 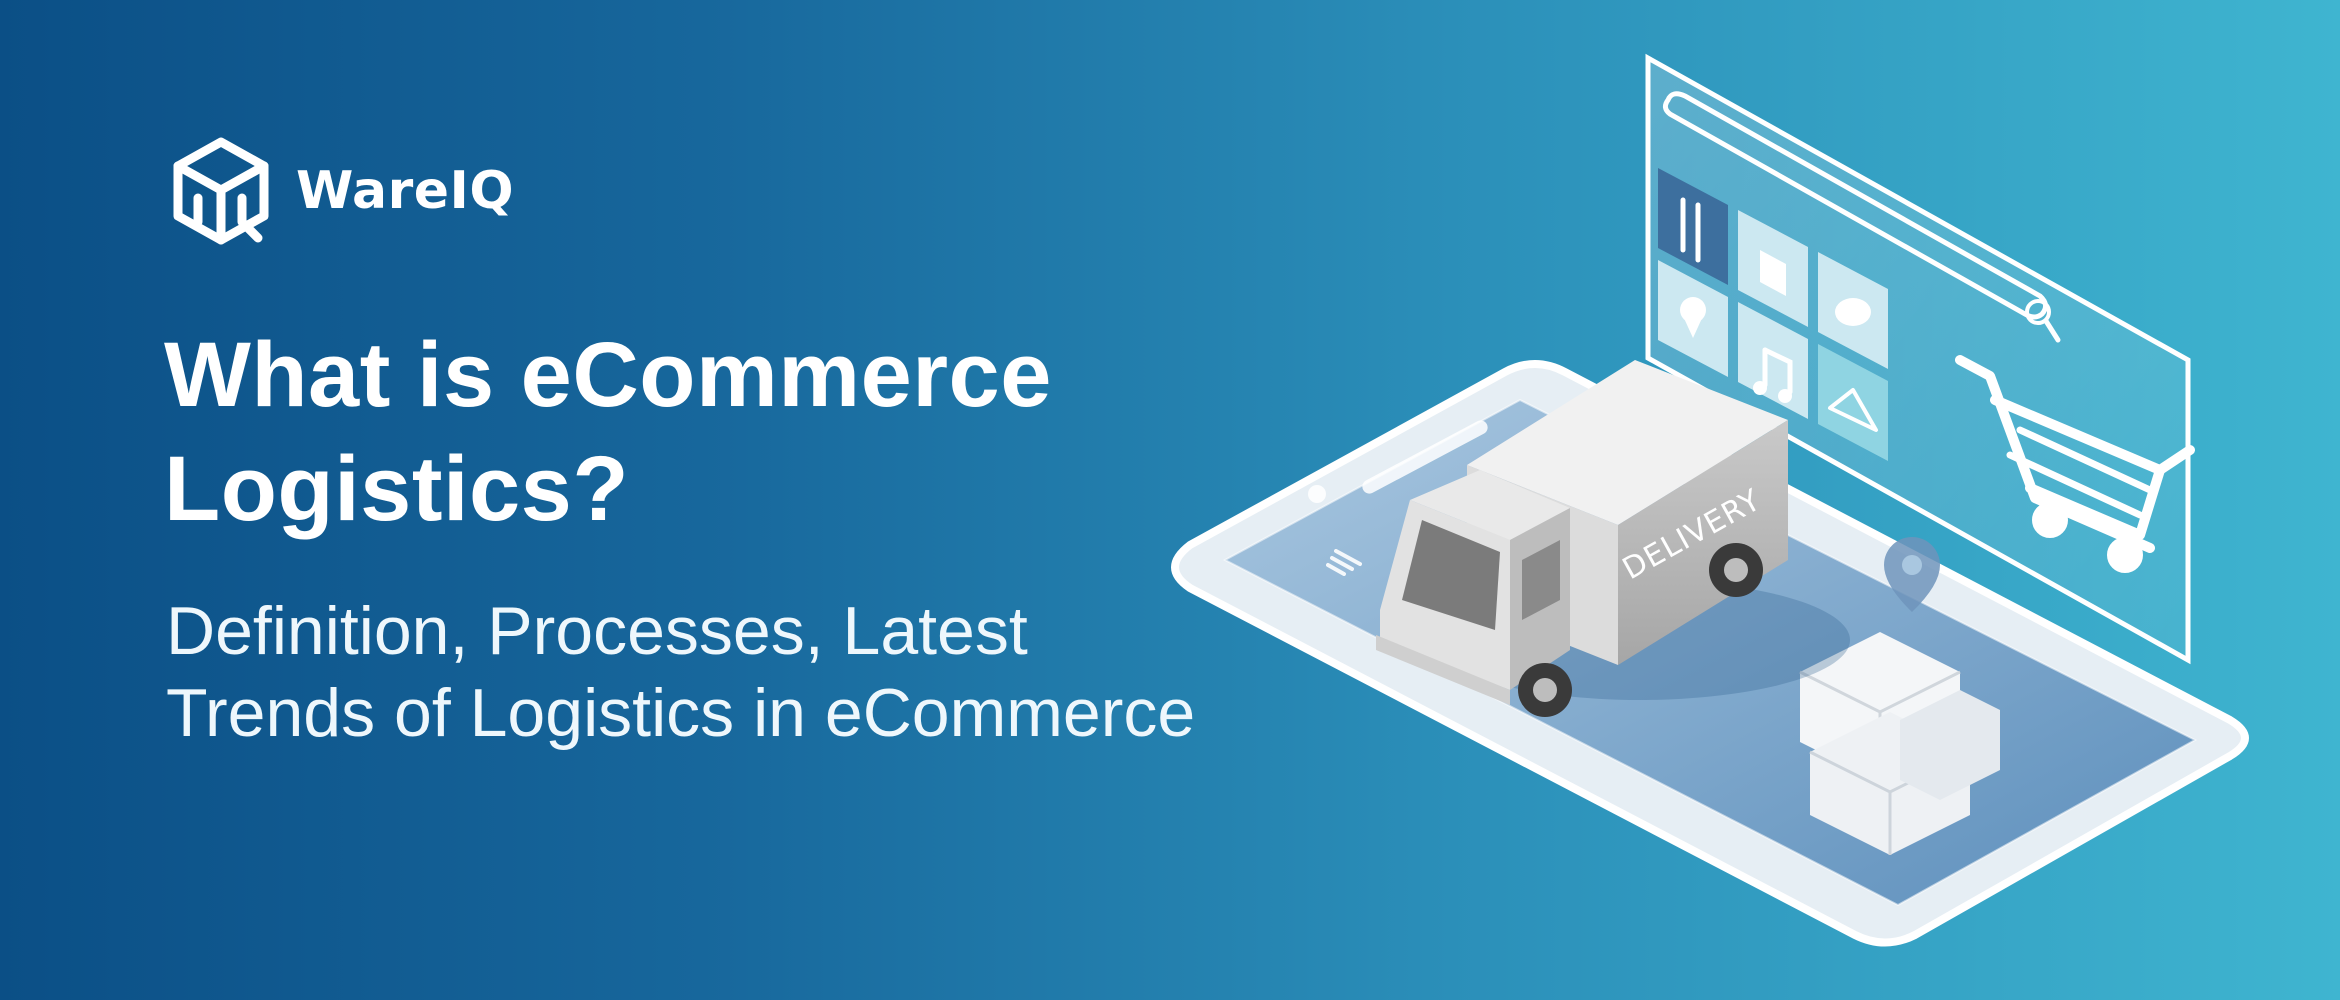 I want to click on wareiq-cube-logo-icon, so click(x=221, y=191).